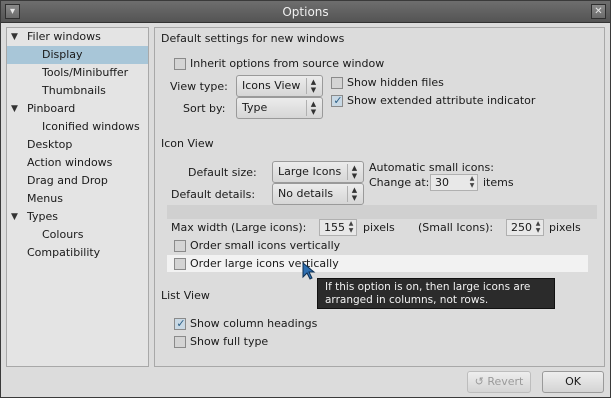  I want to click on window-title: Options, so click(305, 12).